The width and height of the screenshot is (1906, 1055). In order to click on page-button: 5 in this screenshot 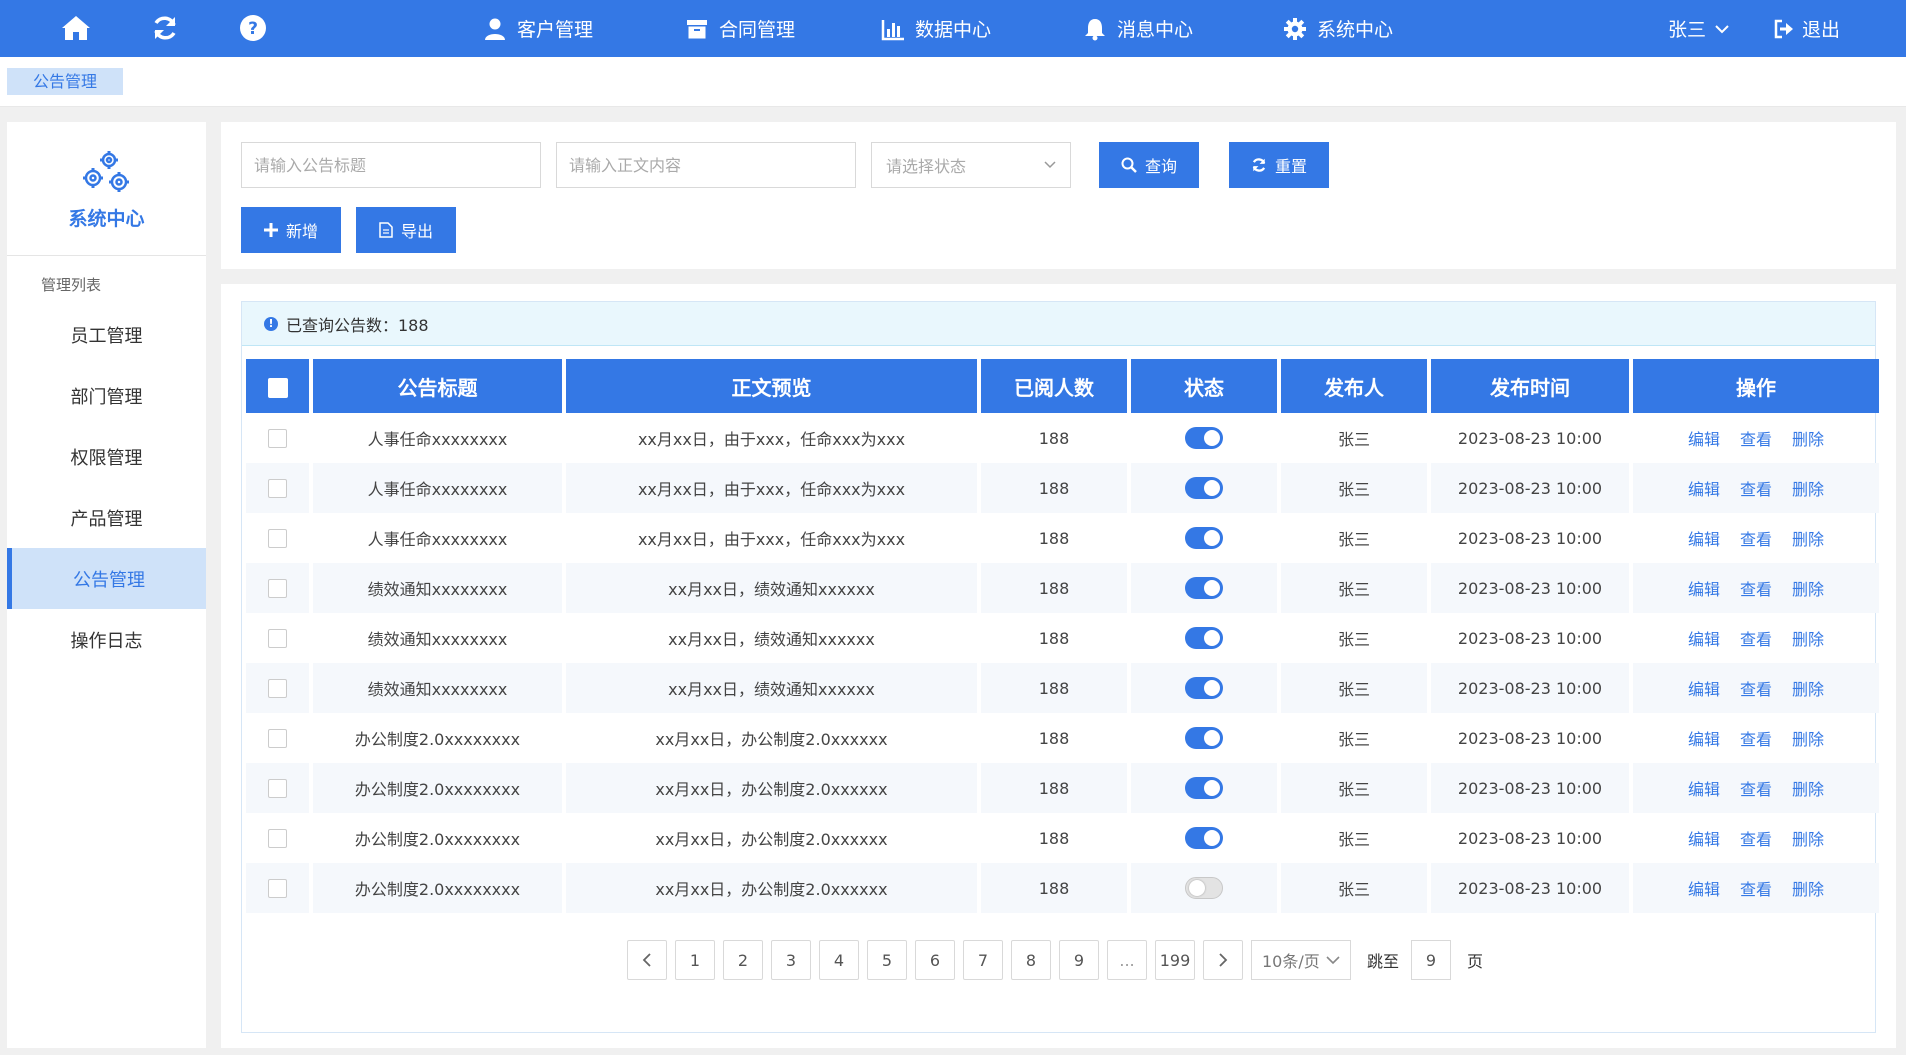, I will do `click(887, 960)`.